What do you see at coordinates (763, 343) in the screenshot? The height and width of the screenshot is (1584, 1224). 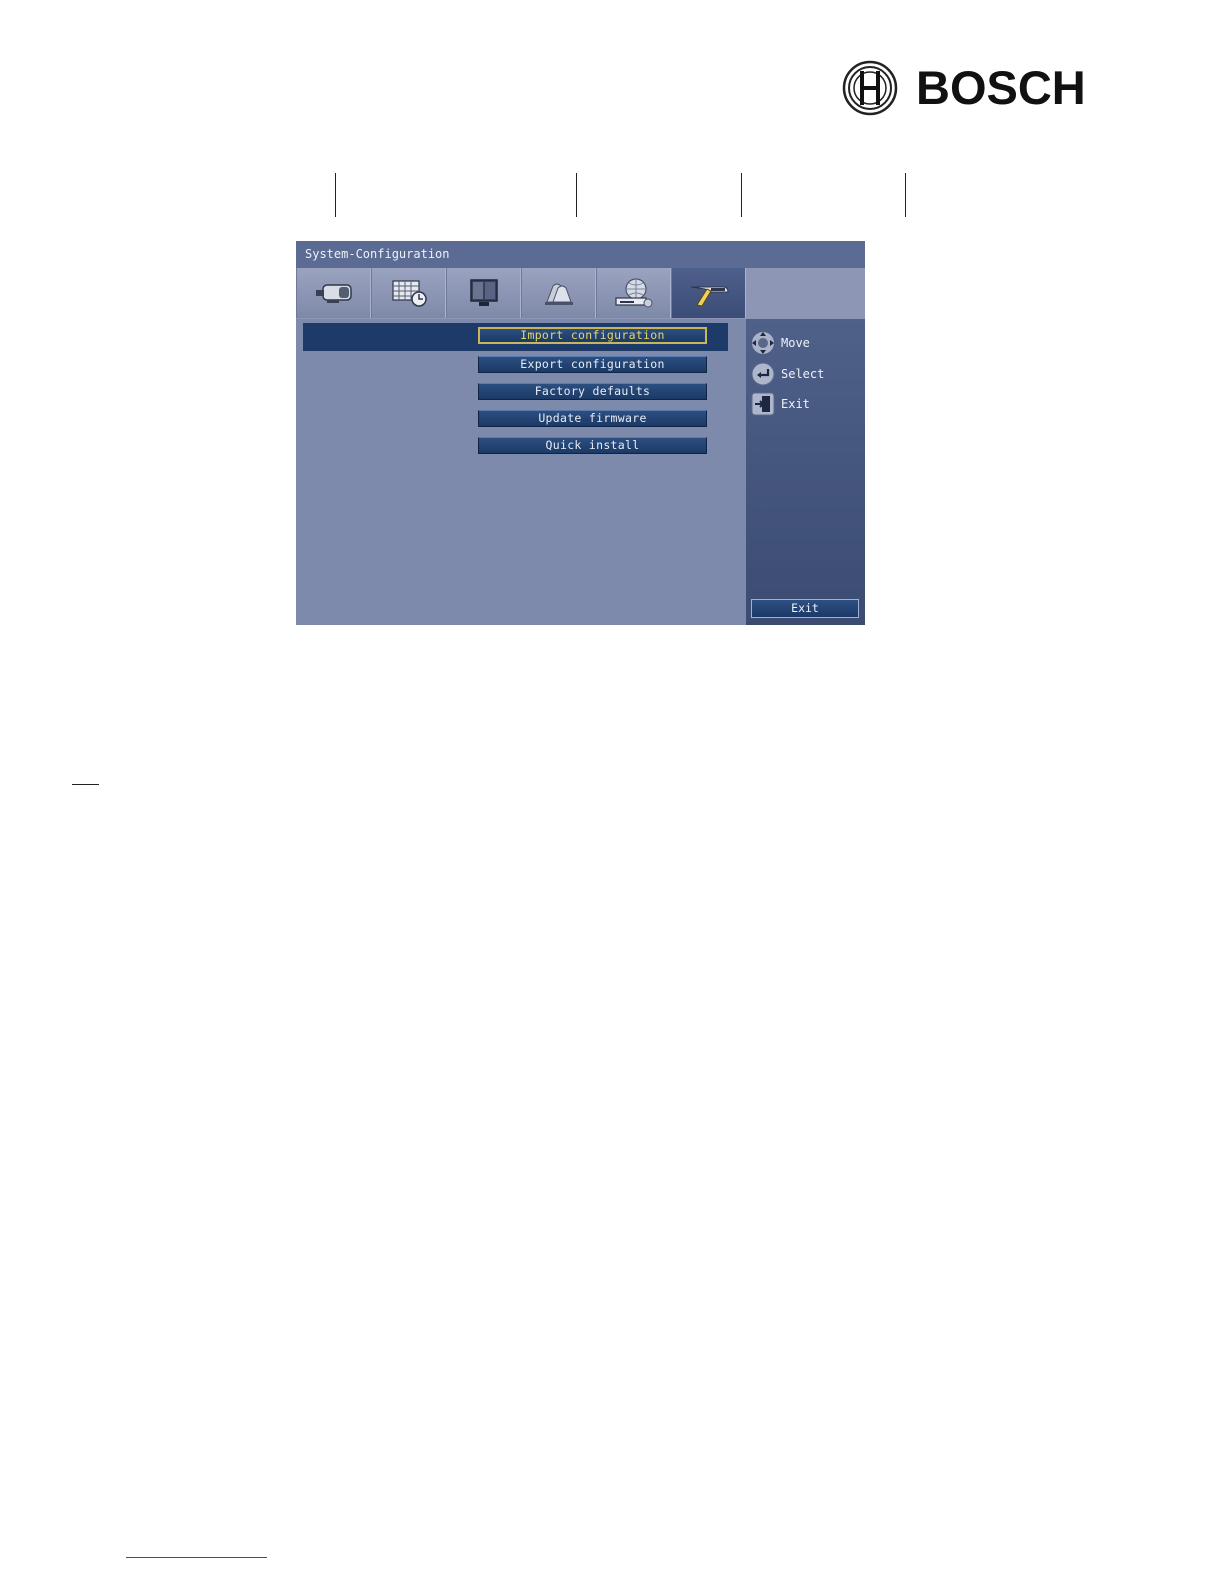 I see `navigate-arrows-icon` at bounding box center [763, 343].